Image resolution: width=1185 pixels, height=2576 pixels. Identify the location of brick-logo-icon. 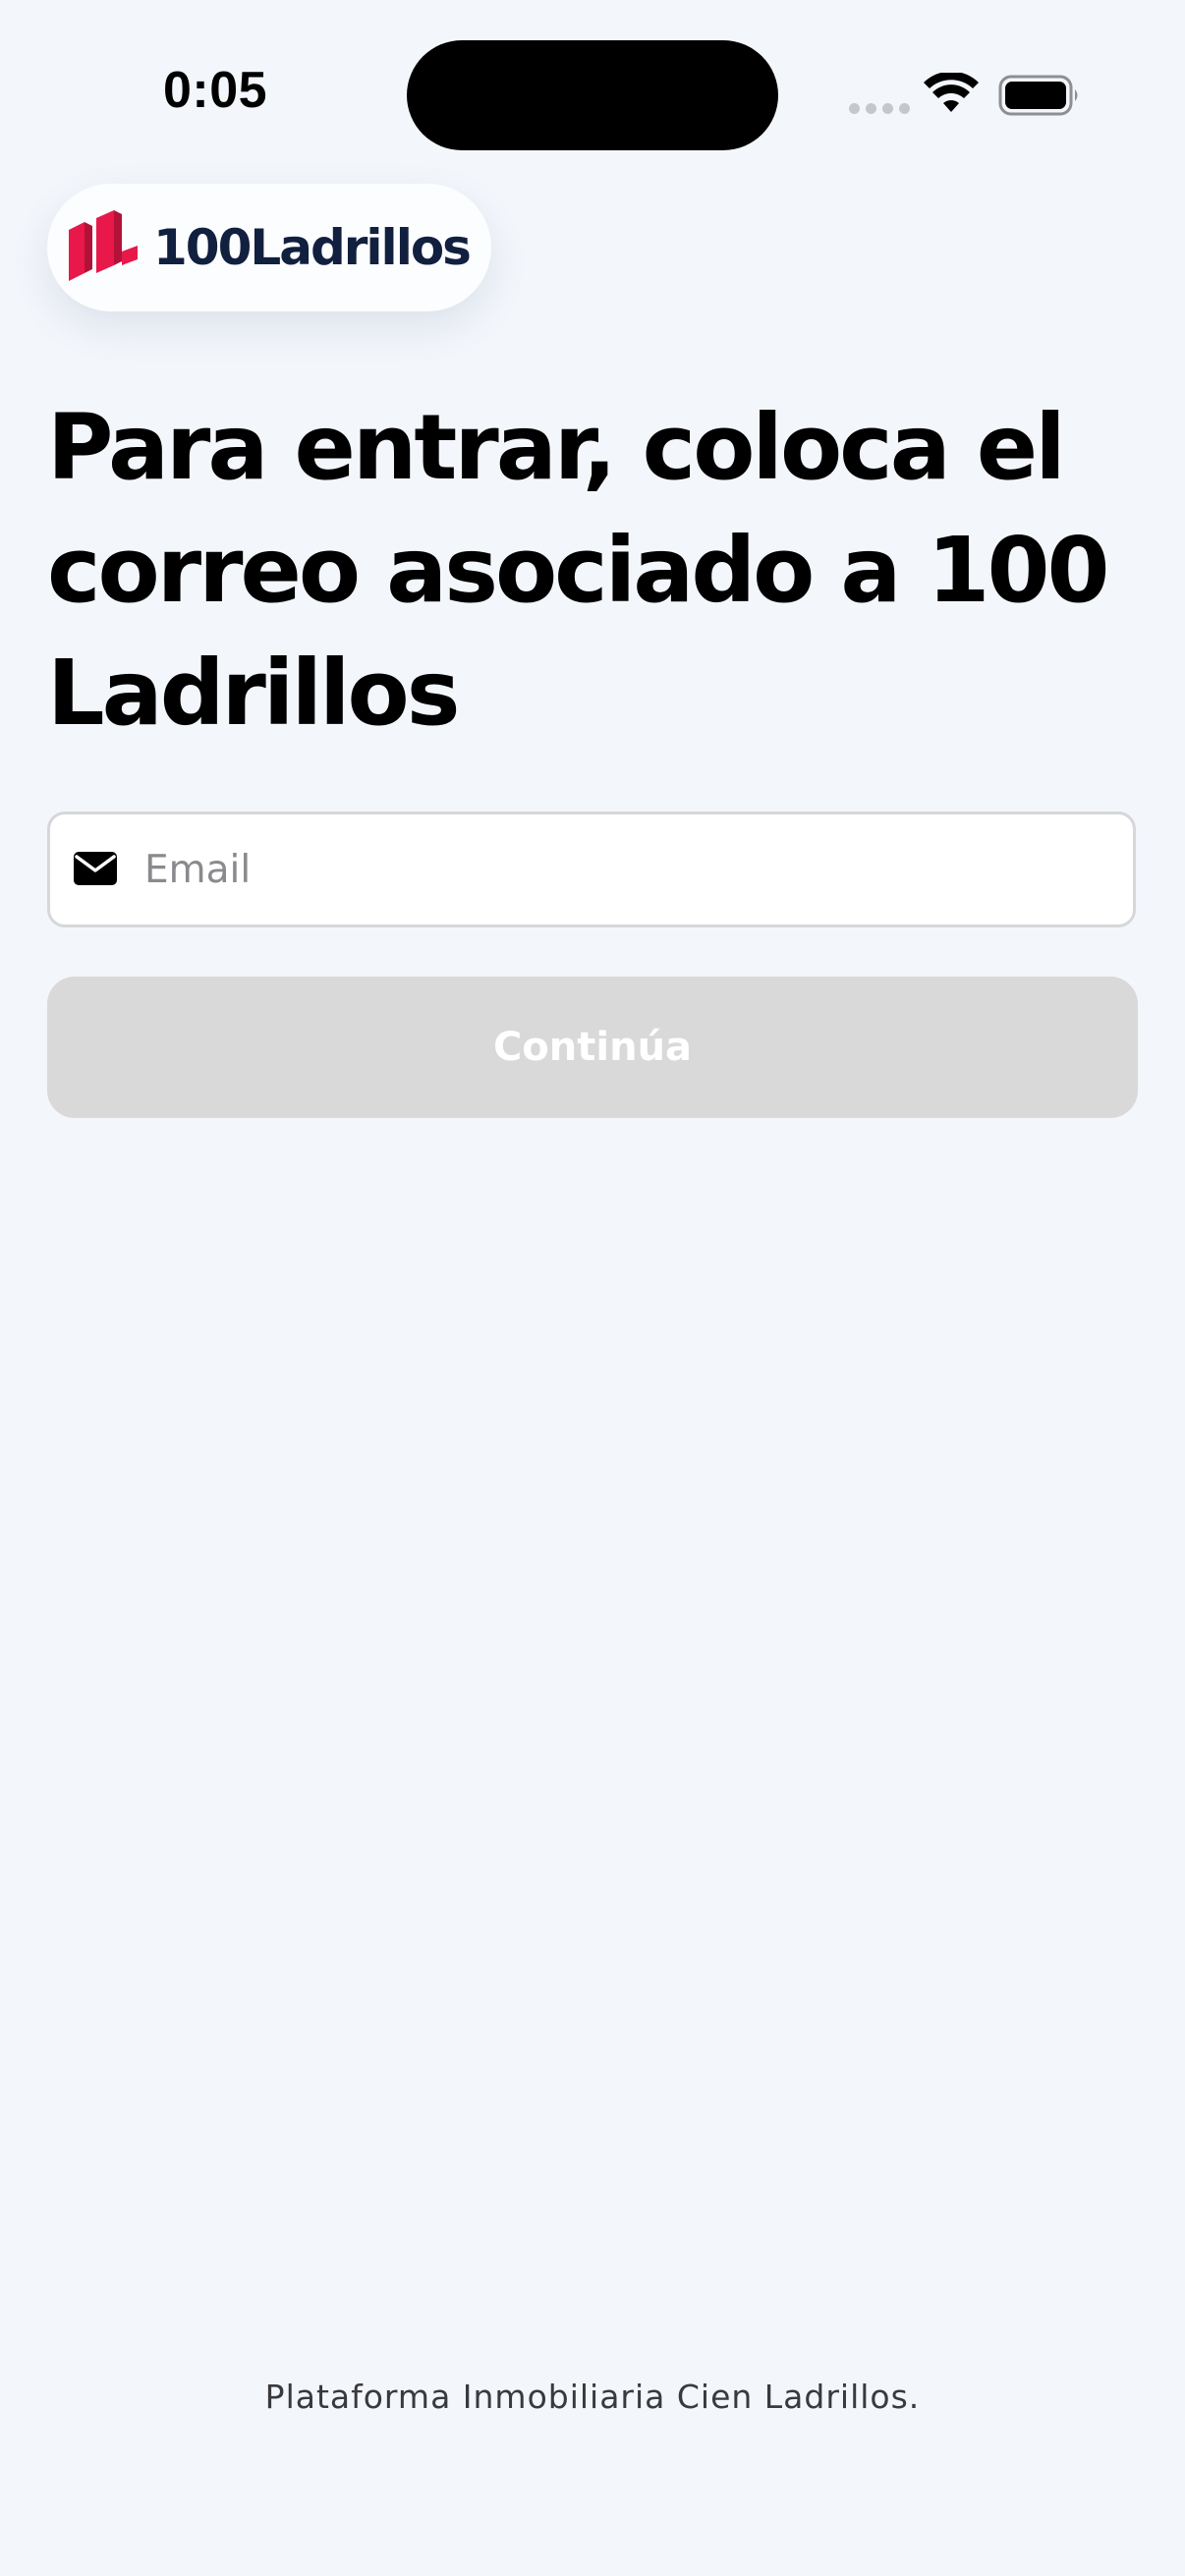
(104, 245).